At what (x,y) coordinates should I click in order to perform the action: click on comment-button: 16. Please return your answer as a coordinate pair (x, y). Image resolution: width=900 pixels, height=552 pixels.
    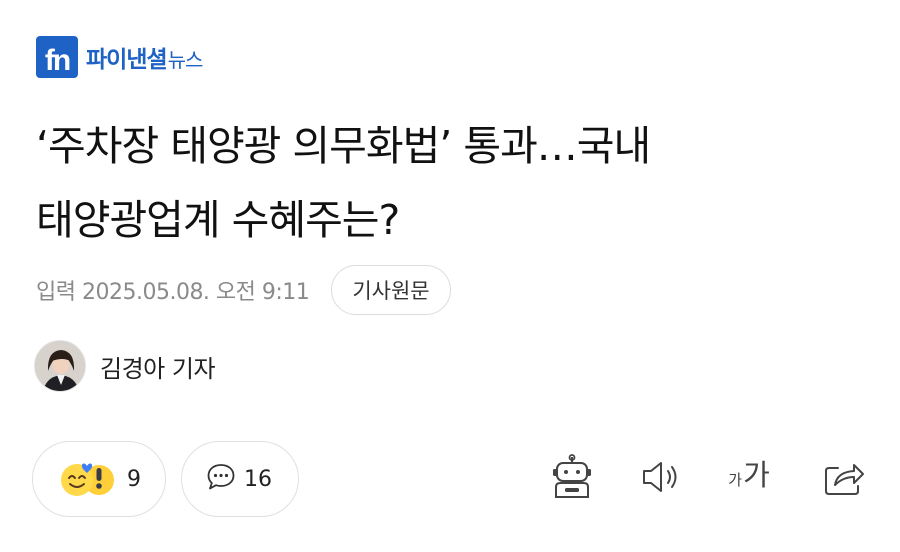
    Looking at the image, I should click on (240, 479).